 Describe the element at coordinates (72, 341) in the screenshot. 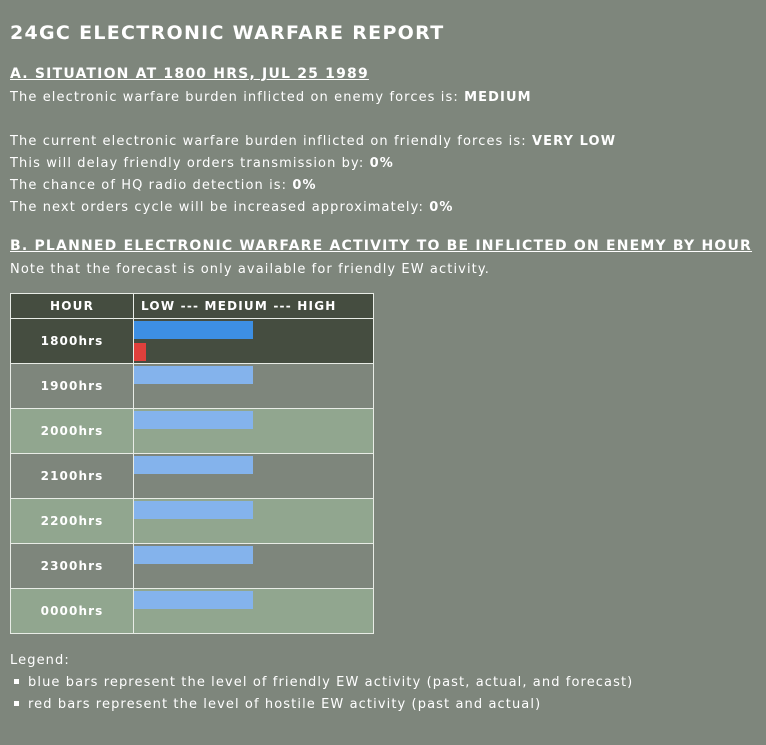

I see `hour-cell: 1800hrs` at that location.